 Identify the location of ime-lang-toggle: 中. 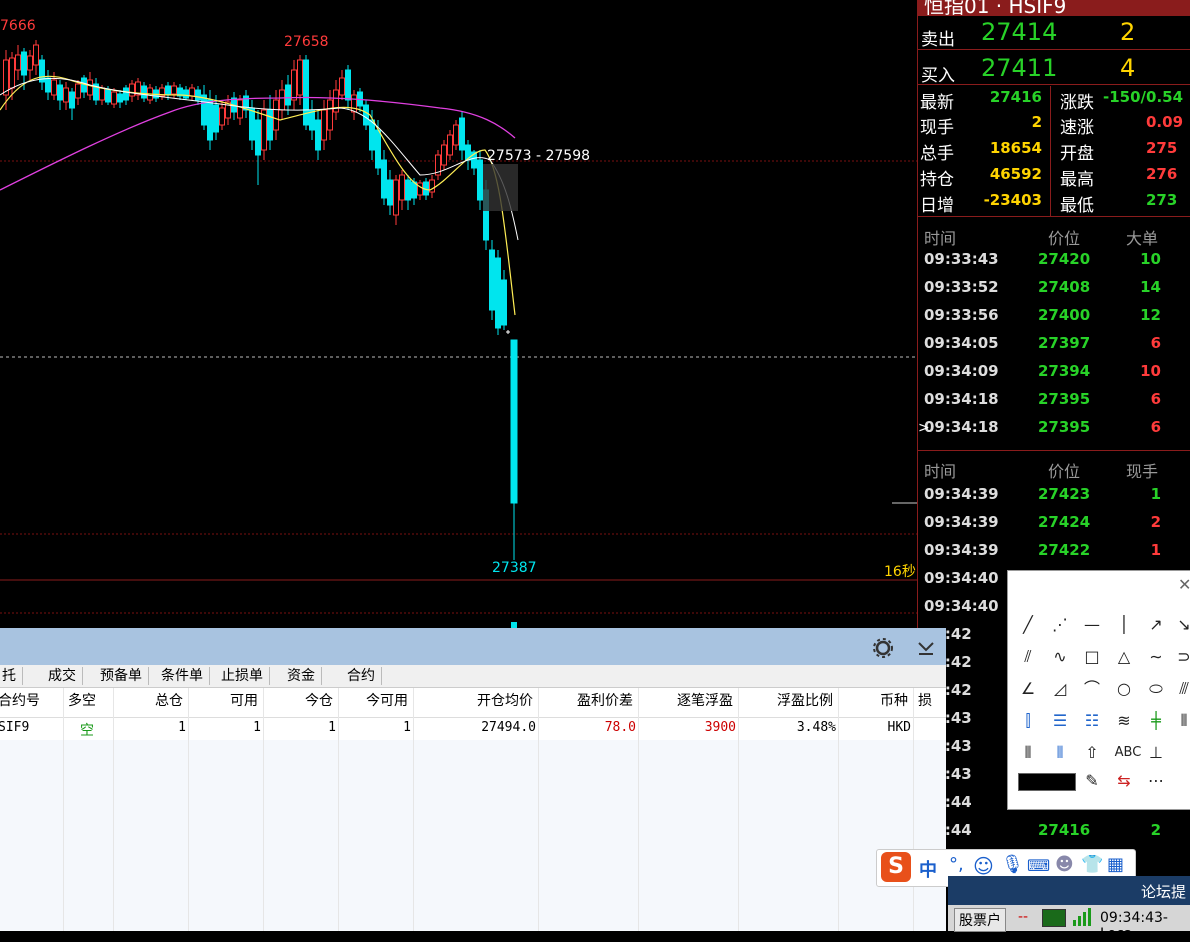
(928, 869).